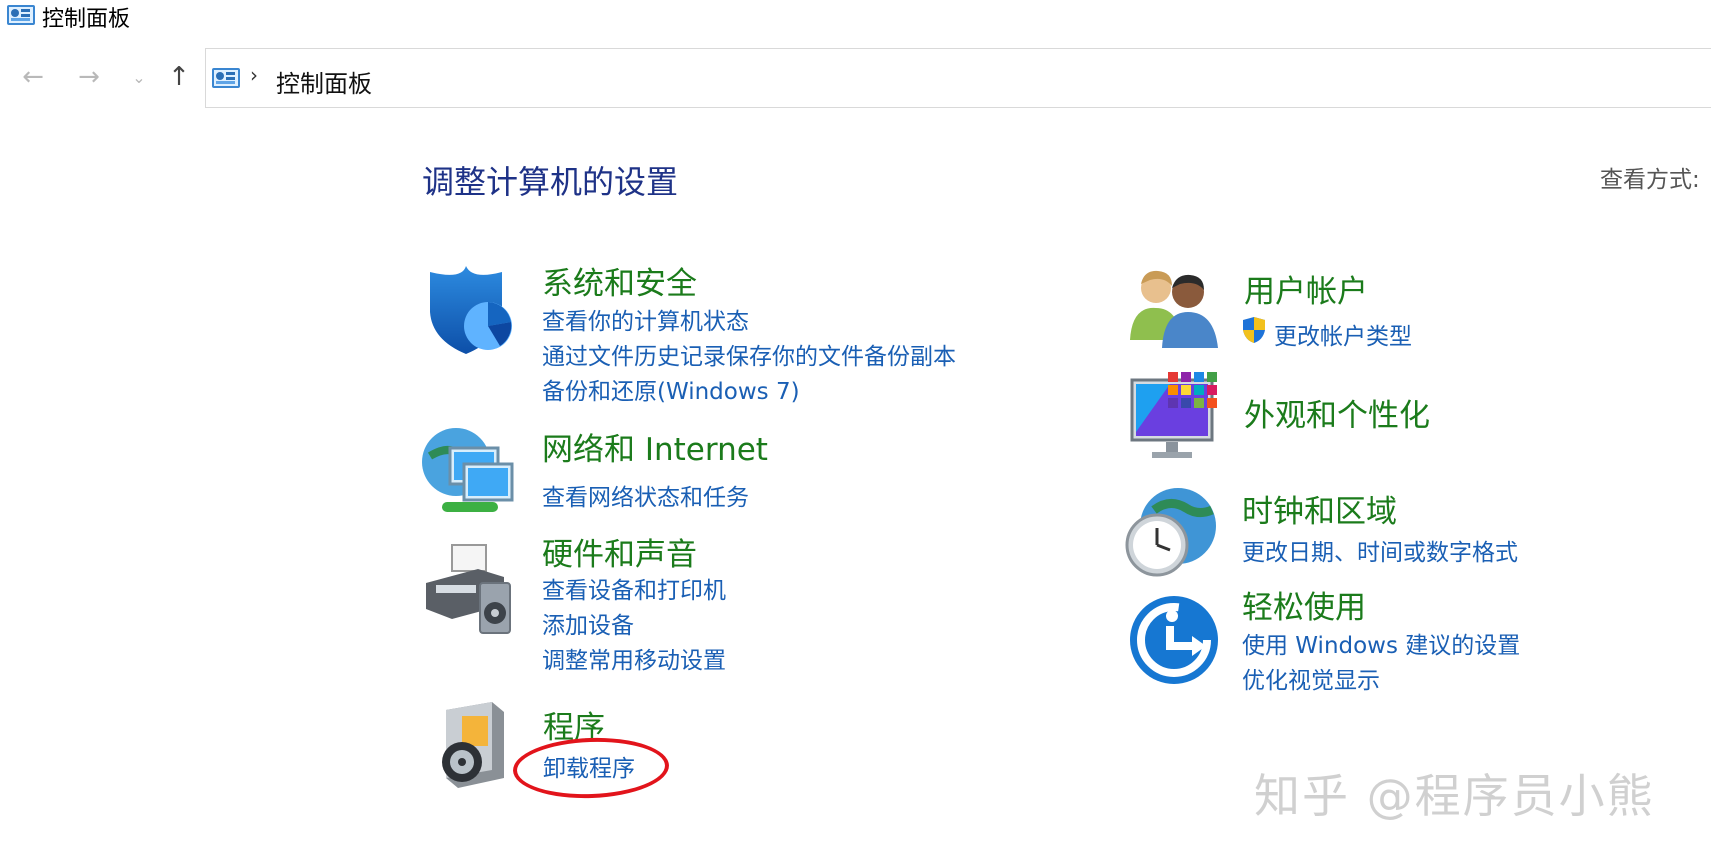 The height and width of the screenshot is (859, 1711). What do you see at coordinates (749, 354) in the screenshot?
I see `link-file-history-backup: 通过文件历史记录保存你的文件备份副本` at bounding box center [749, 354].